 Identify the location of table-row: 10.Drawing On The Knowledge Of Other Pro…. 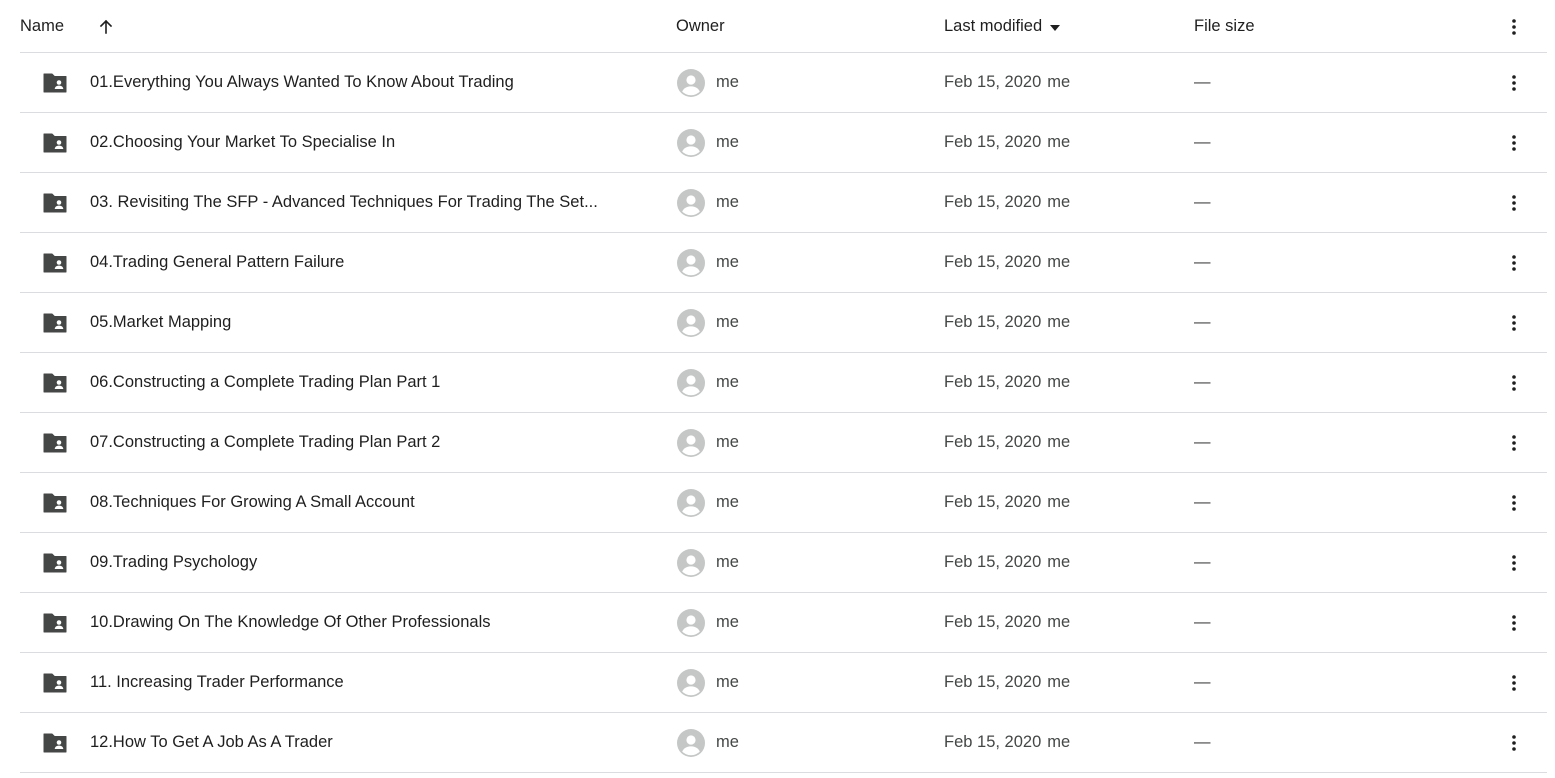
(783, 623).